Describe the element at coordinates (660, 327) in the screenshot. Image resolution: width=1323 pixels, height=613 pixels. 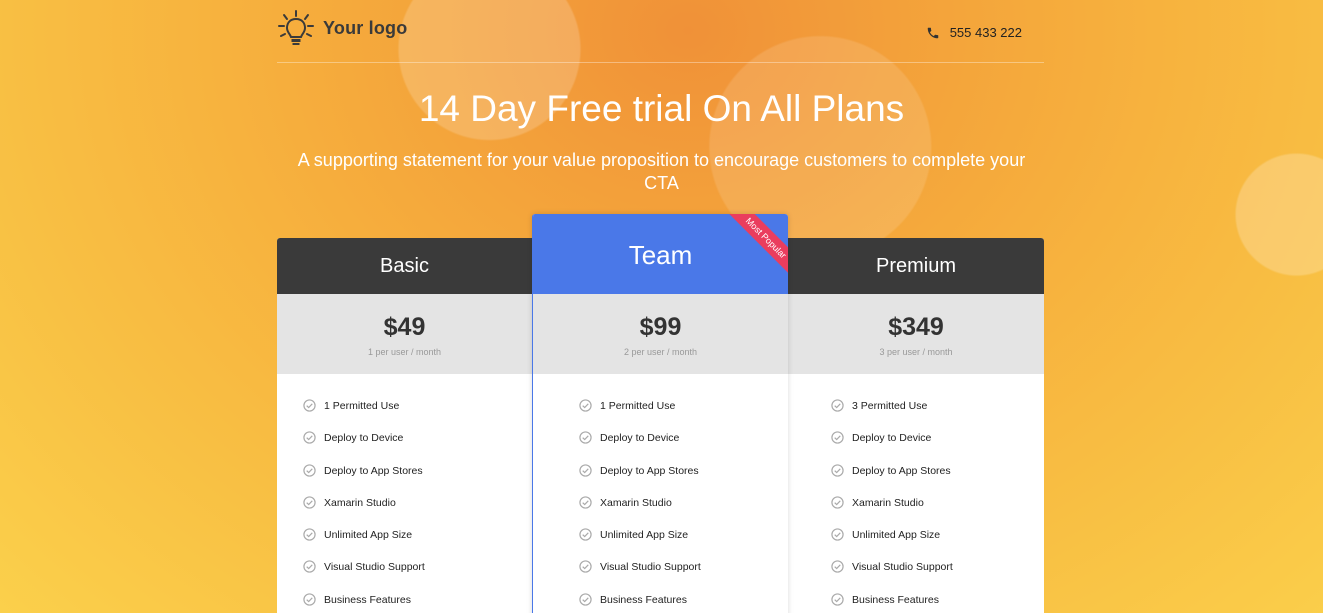
I see `plan-price-team: $99` at that location.